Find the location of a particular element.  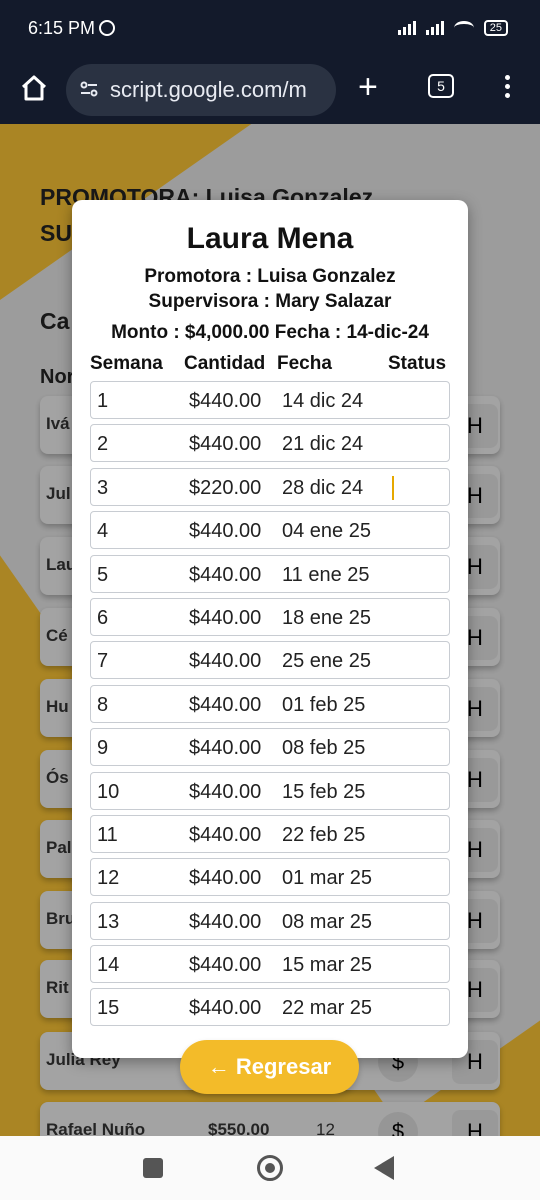

payment-row: 5 $440.00 11 ene 25 is located at coordinates (270, 573).